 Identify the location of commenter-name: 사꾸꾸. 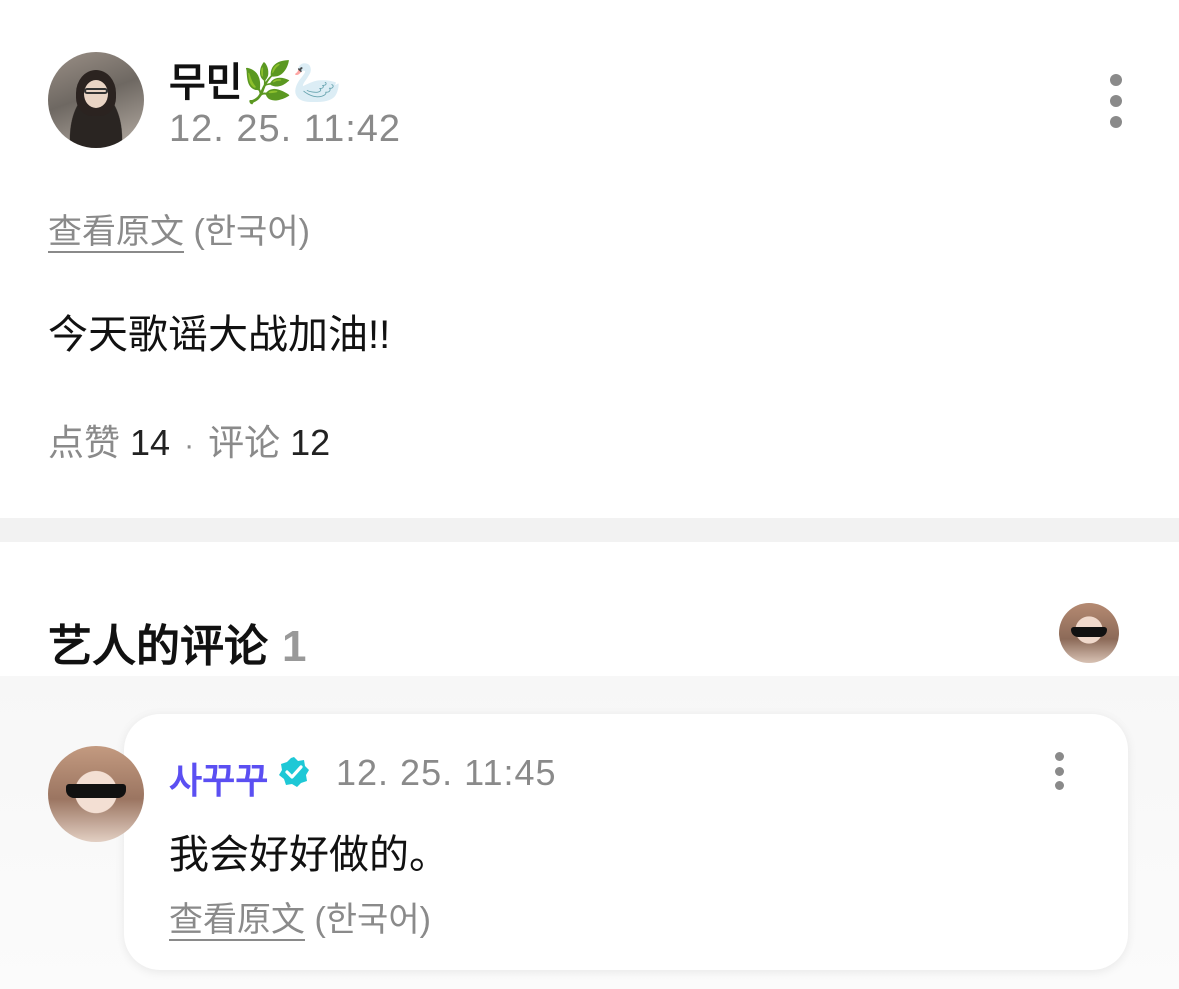
(218, 778).